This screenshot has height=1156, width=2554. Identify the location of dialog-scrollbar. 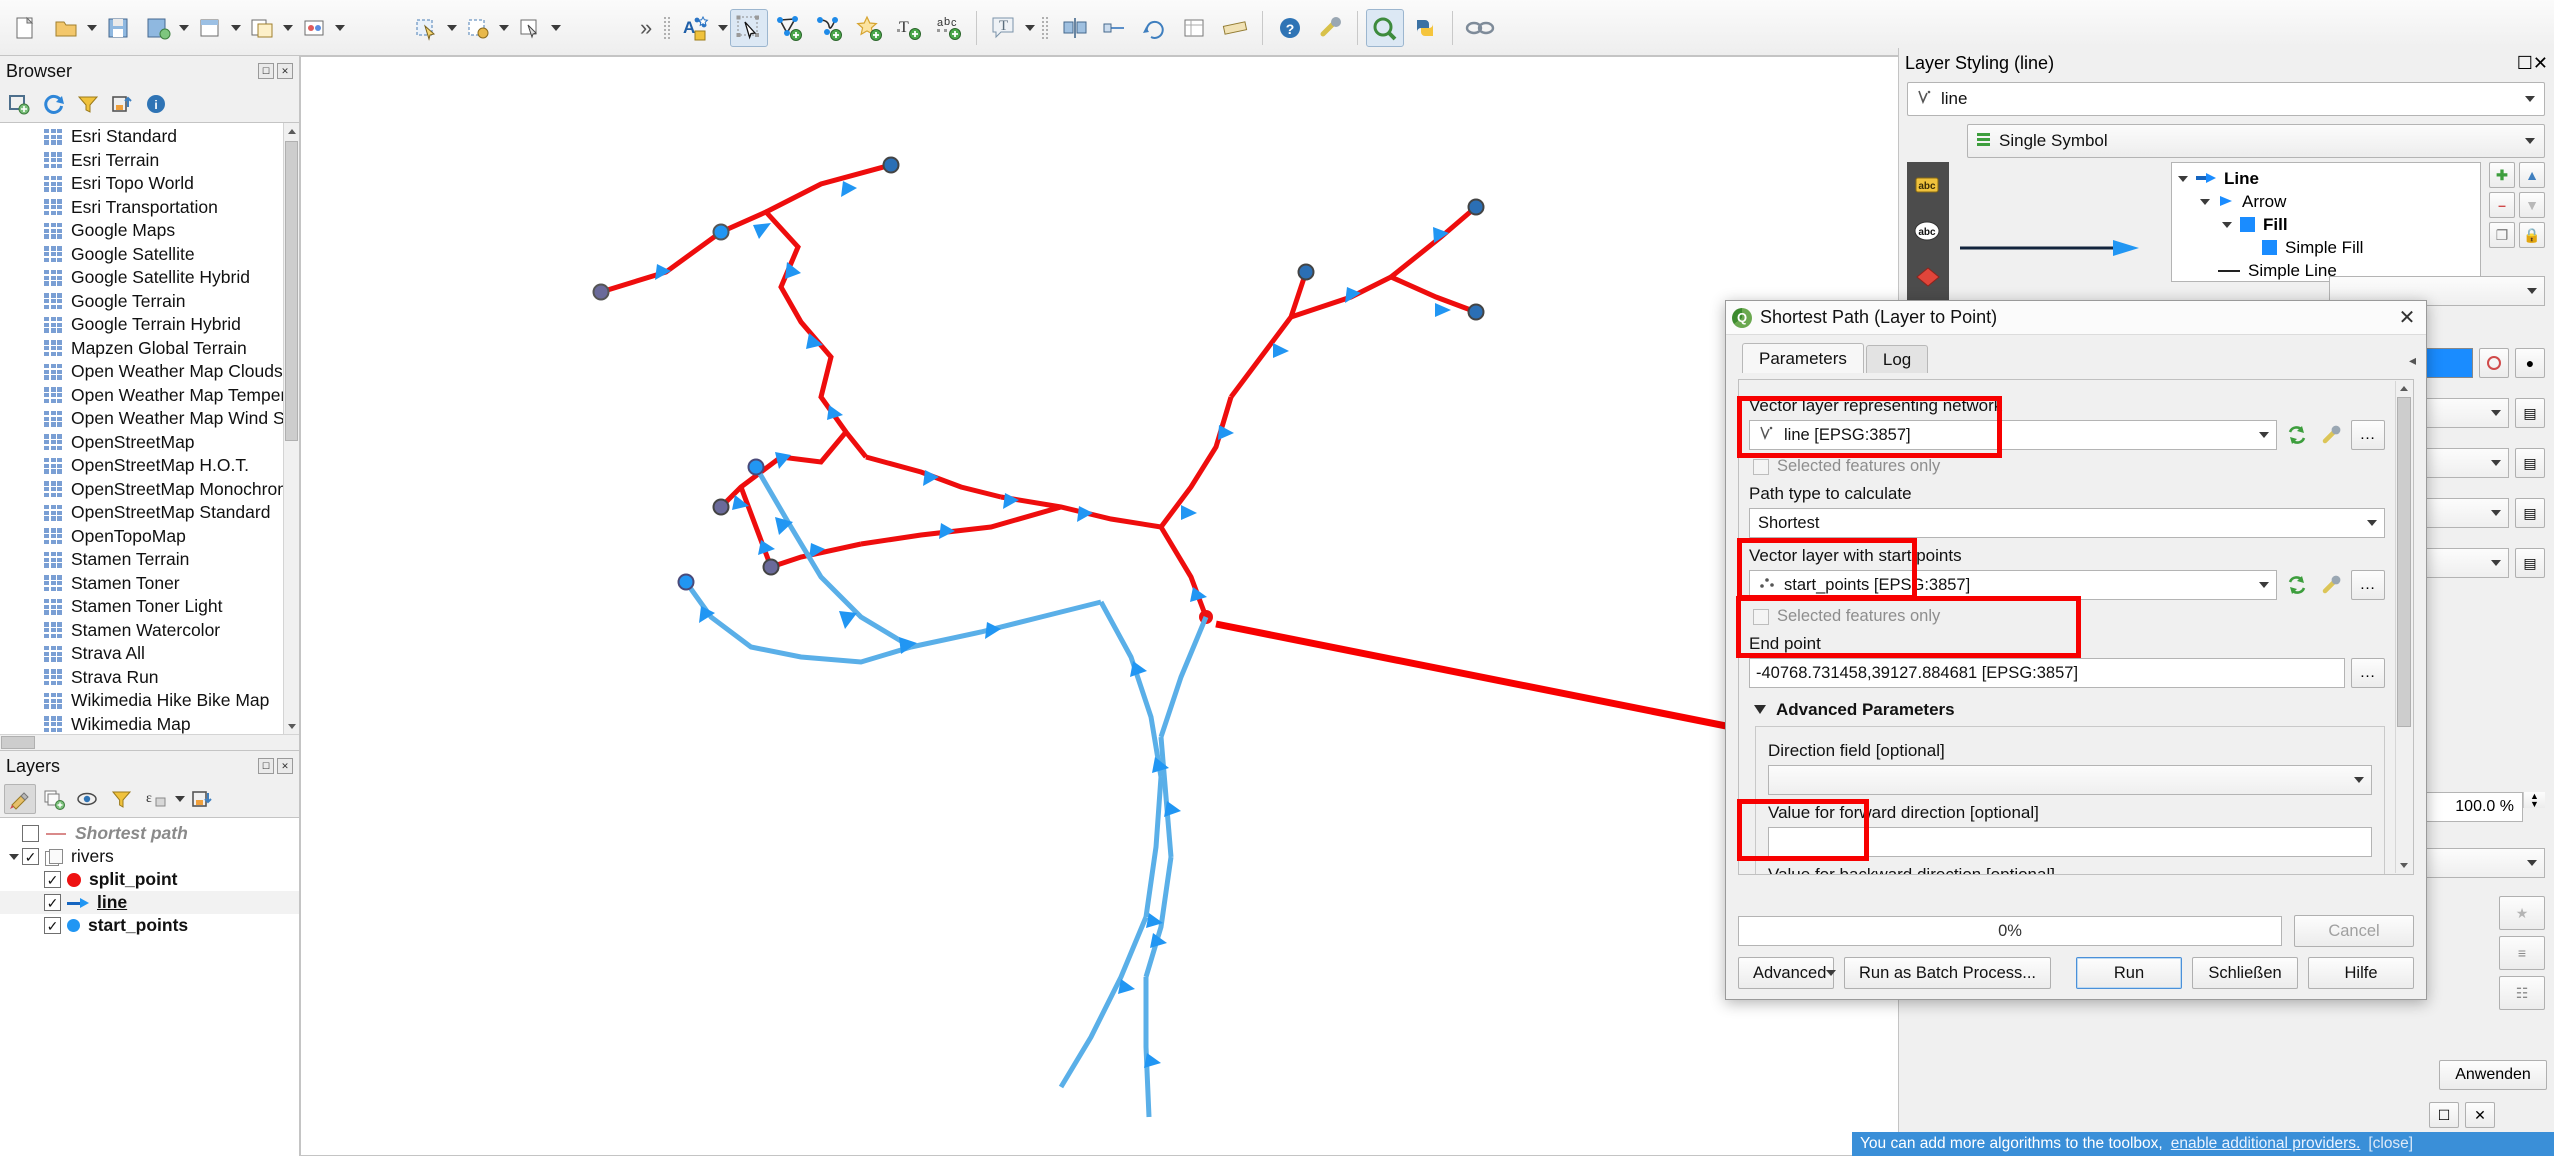
(2403, 627).